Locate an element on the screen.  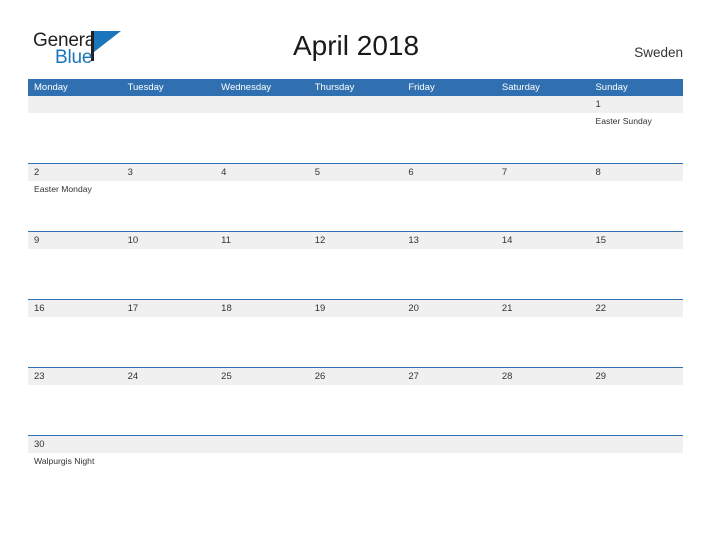
day-number-4: 4 is located at coordinates (262, 172).